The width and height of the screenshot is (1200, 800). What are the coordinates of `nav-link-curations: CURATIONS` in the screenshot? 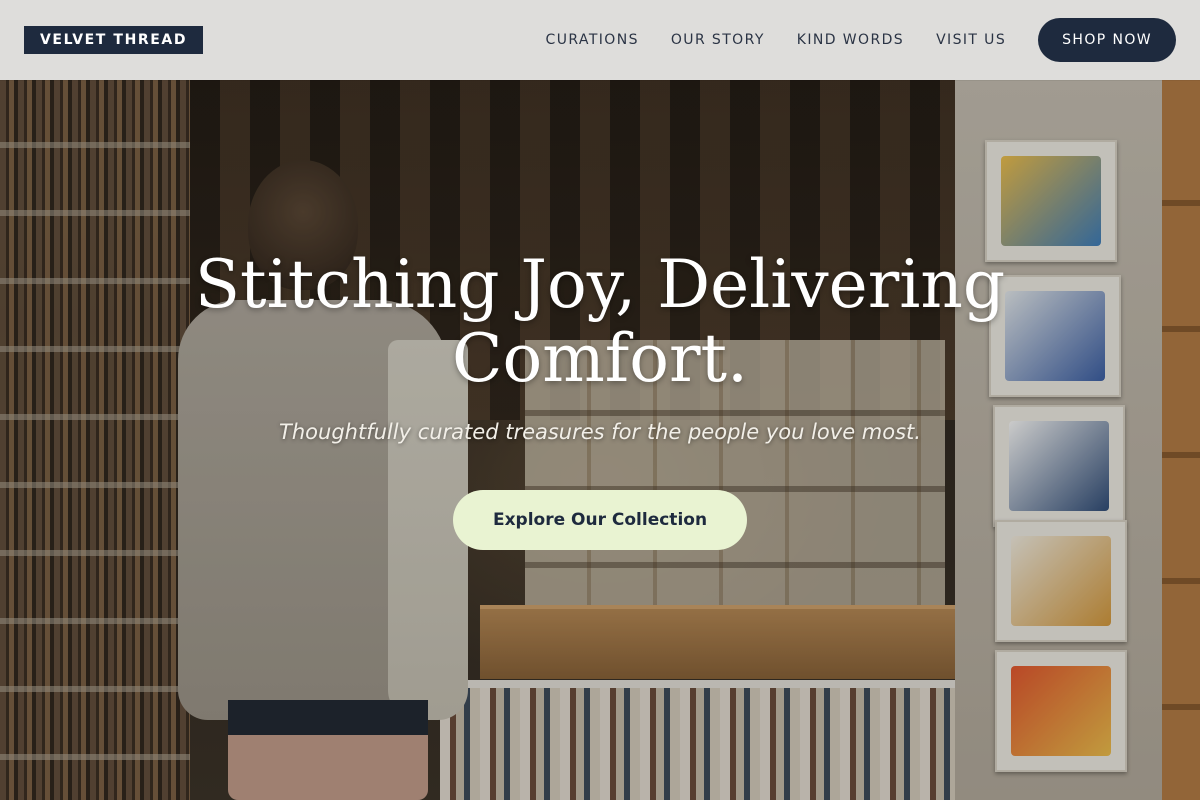 It's located at (592, 40).